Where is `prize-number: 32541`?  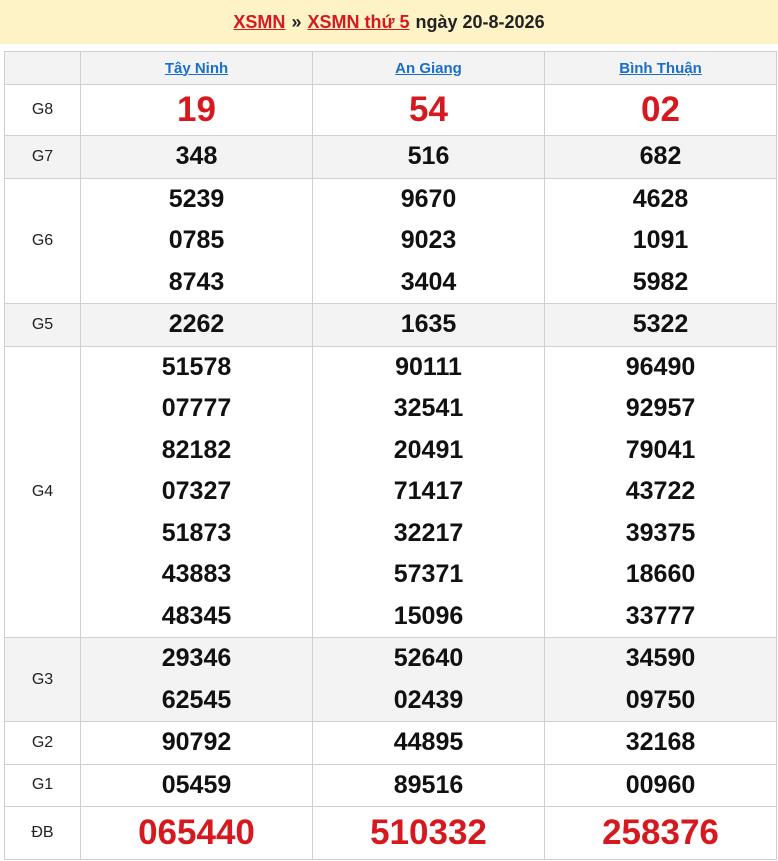
prize-number: 32541 is located at coordinates (428, 408).